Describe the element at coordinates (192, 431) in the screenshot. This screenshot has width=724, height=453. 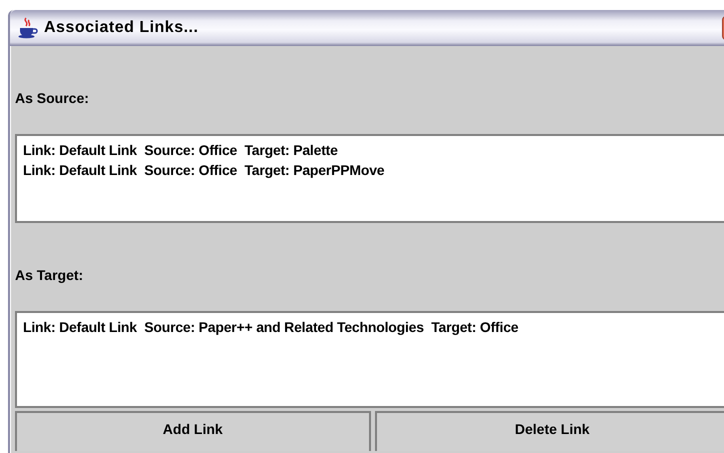
I see `add-link-button: Add Link` at that location.